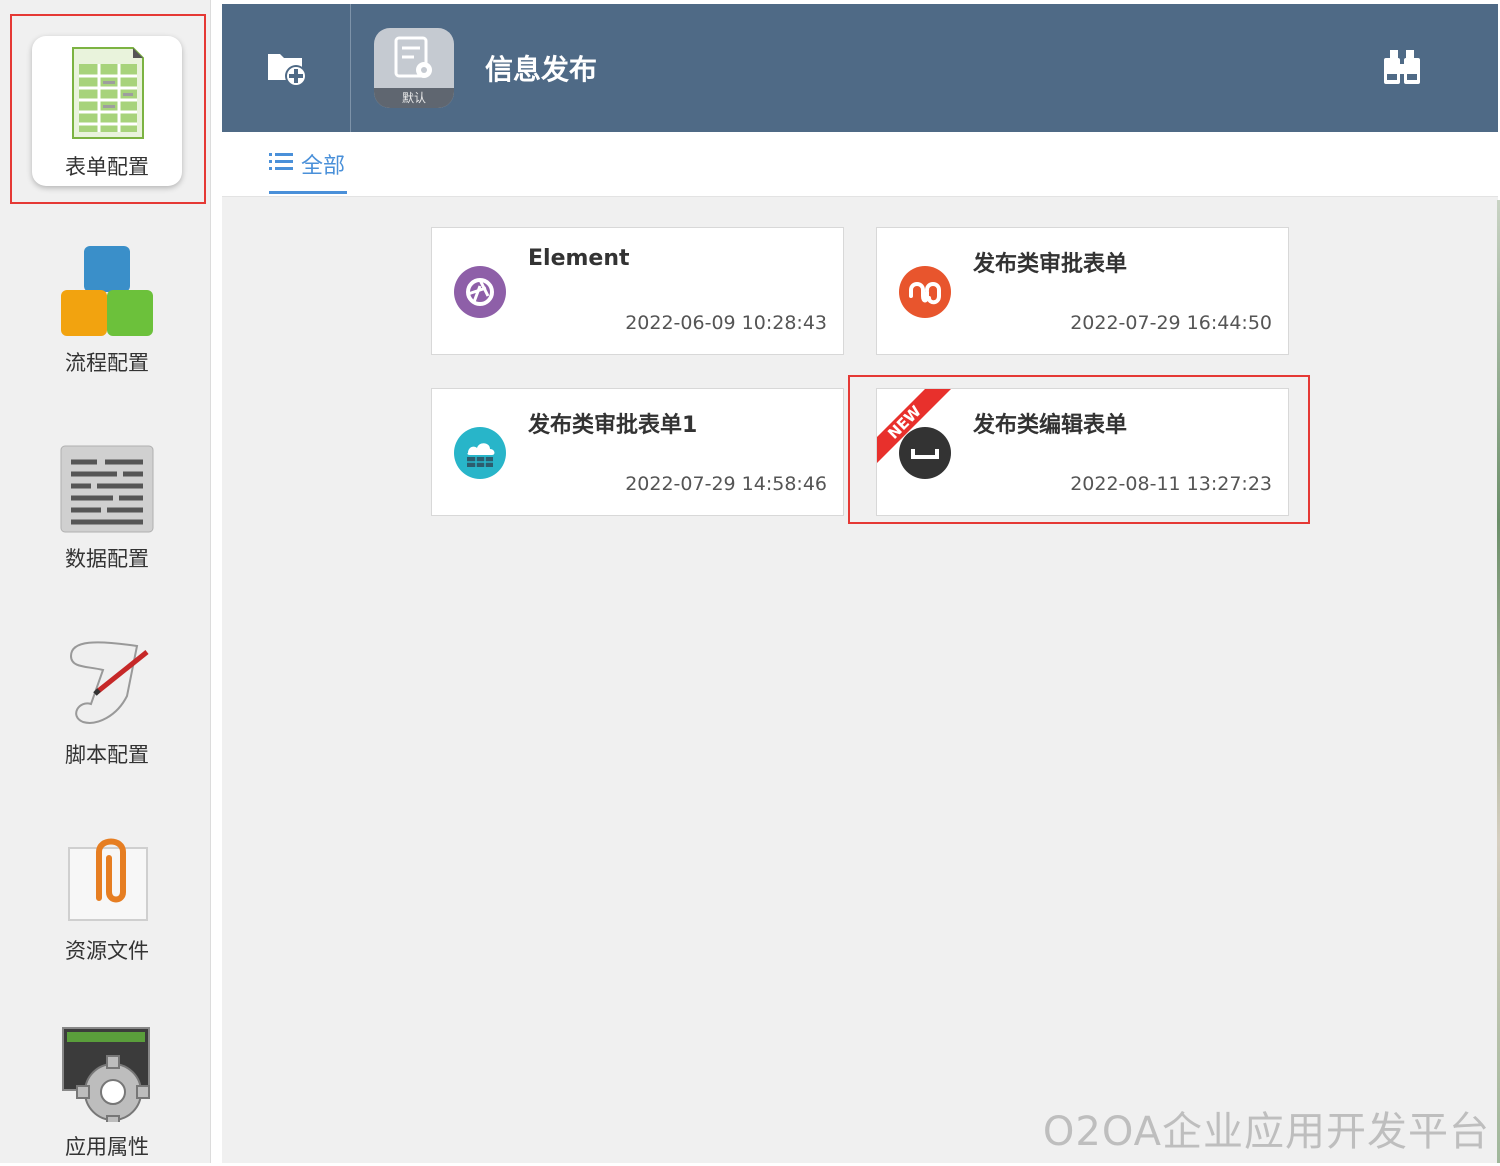  What do you see at coordinates (281, 161) in the screenshot?
I see `list-icon` at bounding box center [281, 161].